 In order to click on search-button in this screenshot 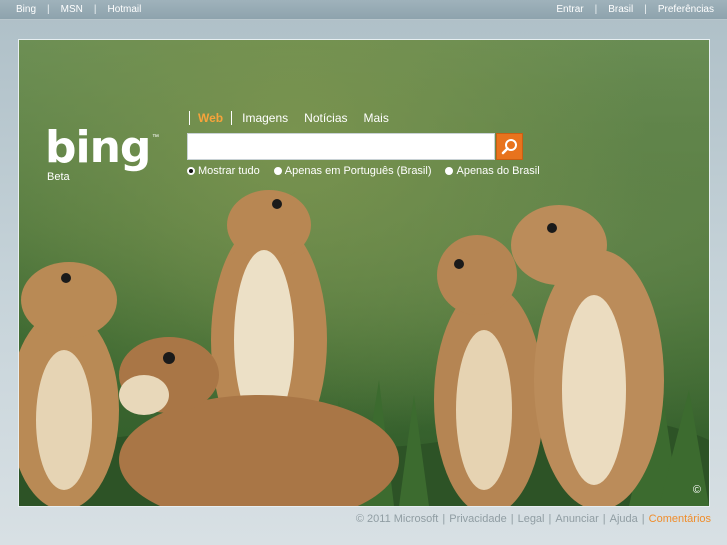, I will do `click(509, 146)`.